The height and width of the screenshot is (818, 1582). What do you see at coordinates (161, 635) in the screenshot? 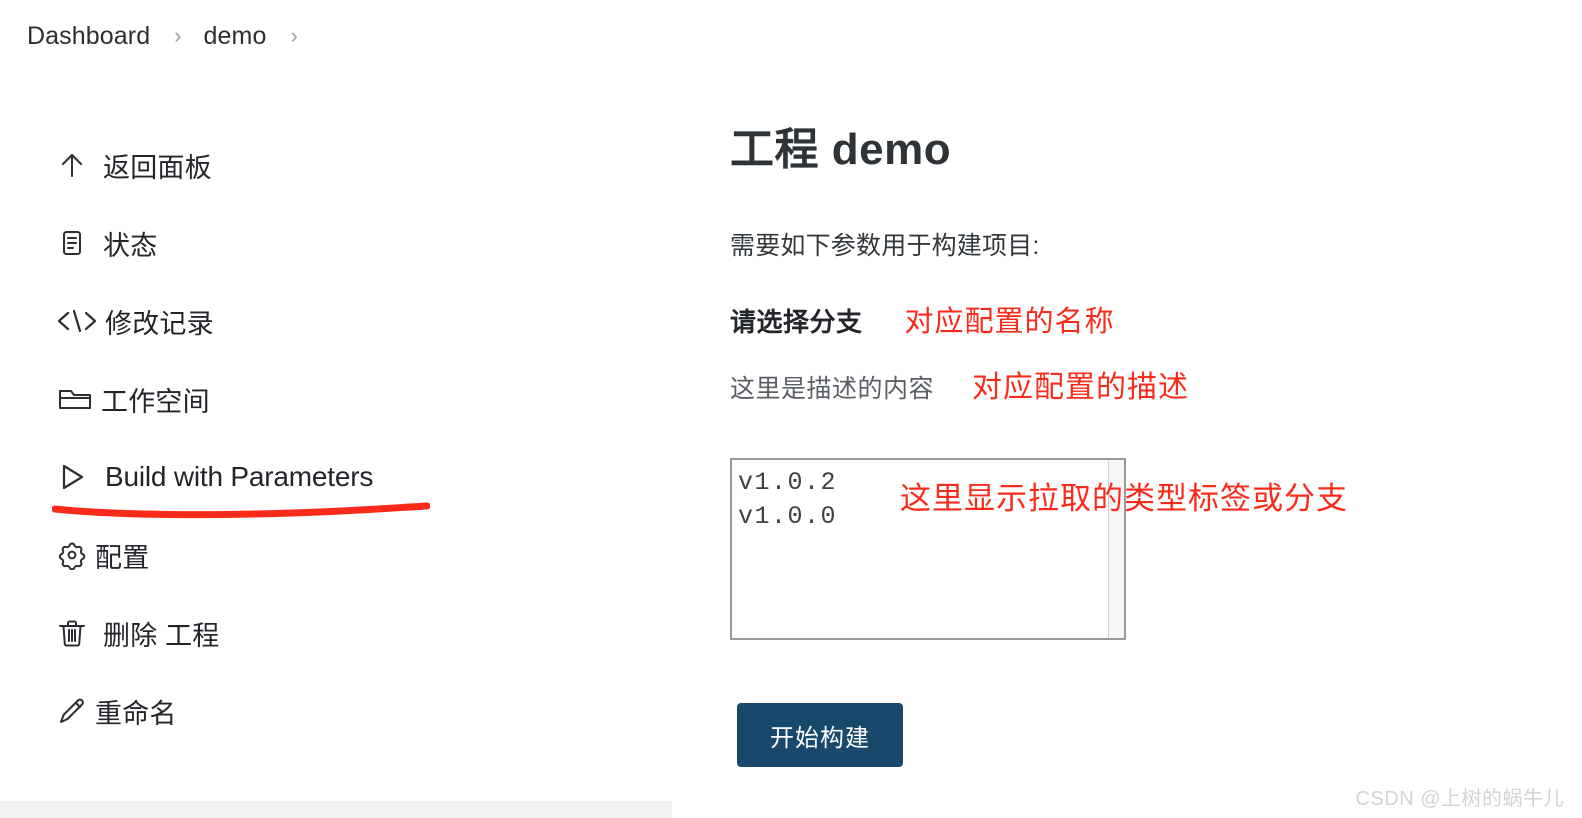
I see `sidebar-item-label: 删除 工程` at bounding box center [161, 635].